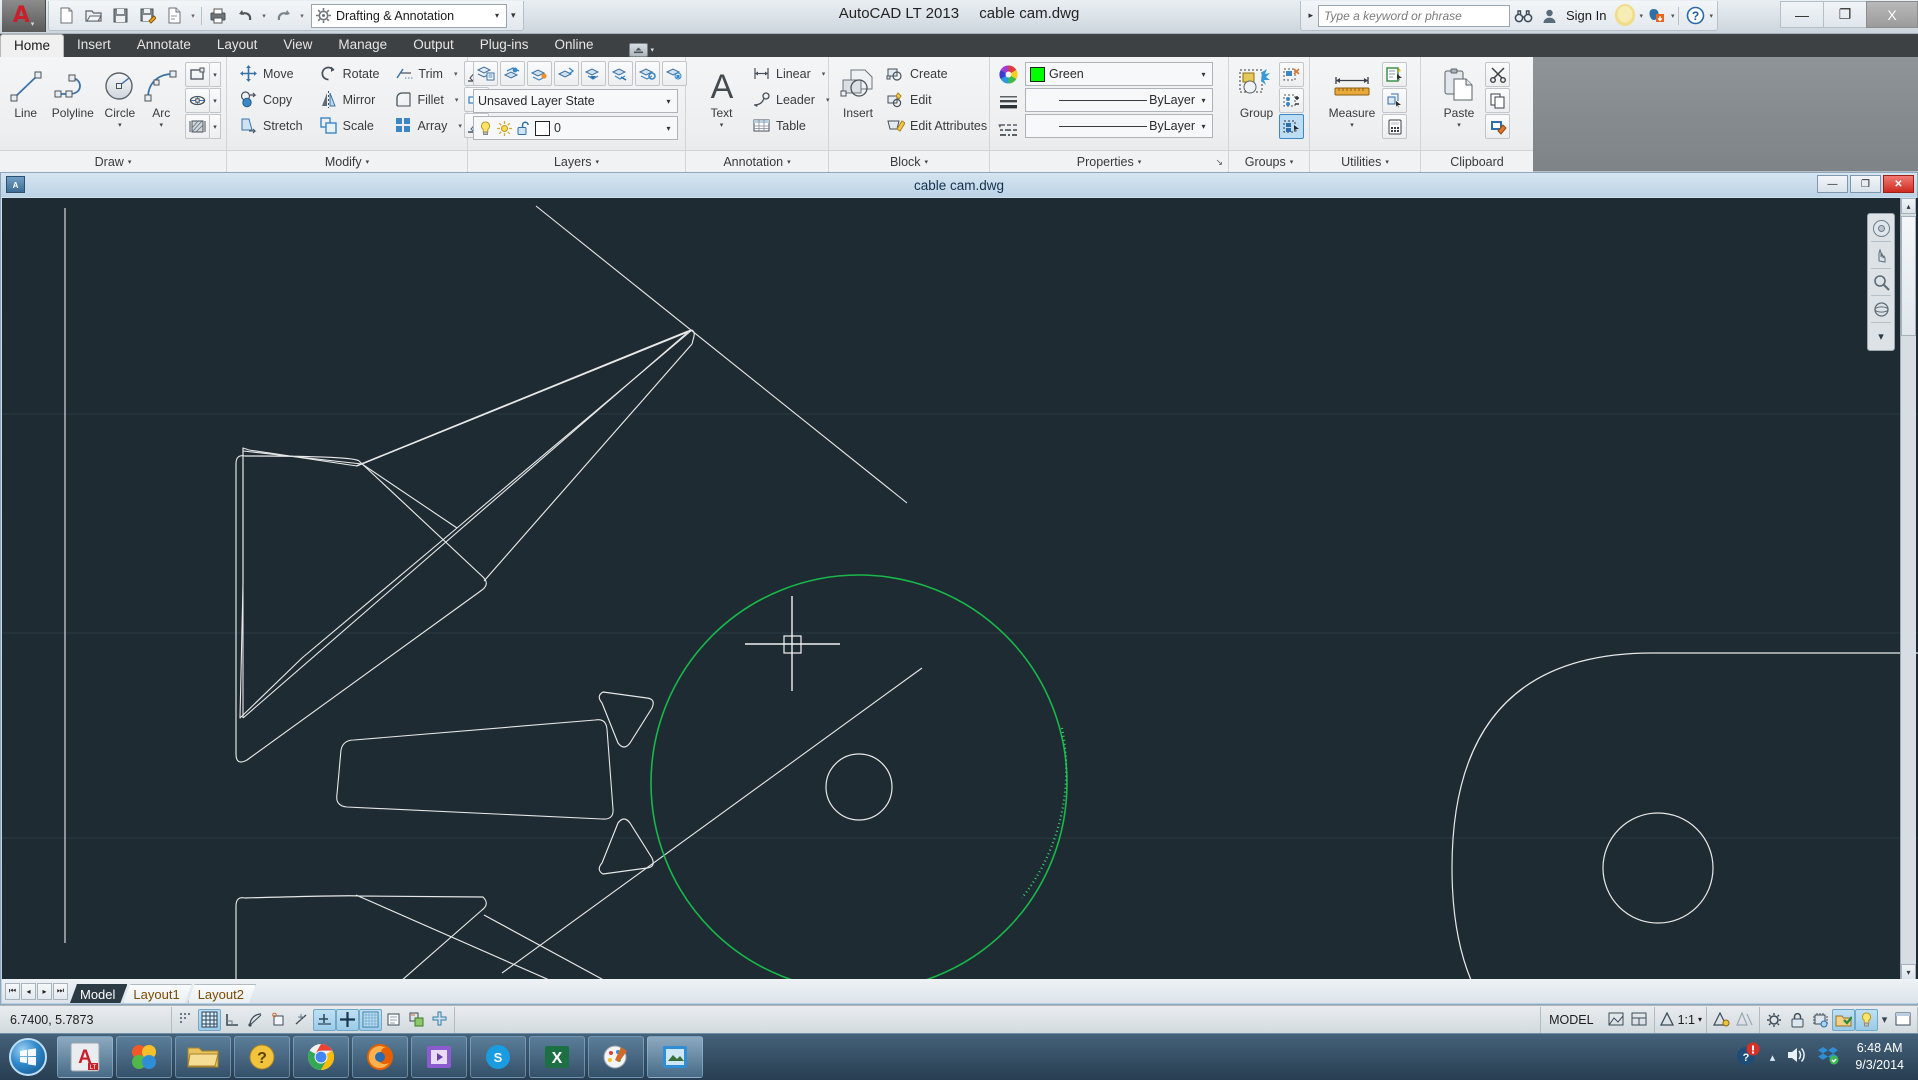  I want to click on app-store-icon, so click(1657, 16).